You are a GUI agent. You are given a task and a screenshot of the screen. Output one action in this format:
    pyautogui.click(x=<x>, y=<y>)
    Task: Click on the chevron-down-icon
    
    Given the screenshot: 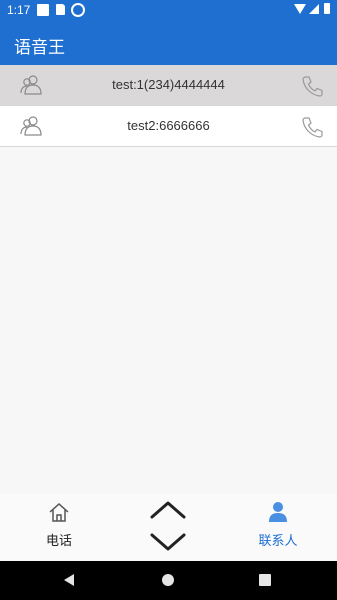 What is the action you would take?
    pyautogui.click(x=168, y=542)
    